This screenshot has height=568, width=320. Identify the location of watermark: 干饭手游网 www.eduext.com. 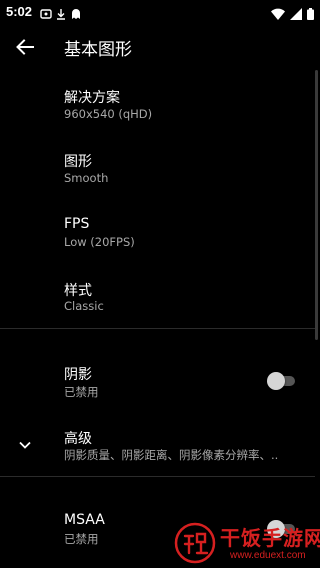
(245, 543).